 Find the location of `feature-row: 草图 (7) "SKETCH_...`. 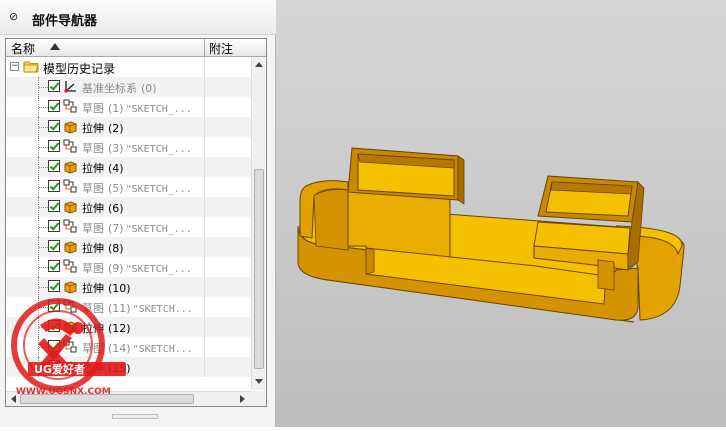

feature-row: 草图 (7) "SKETCH_... is located at coordinates (128, 227).